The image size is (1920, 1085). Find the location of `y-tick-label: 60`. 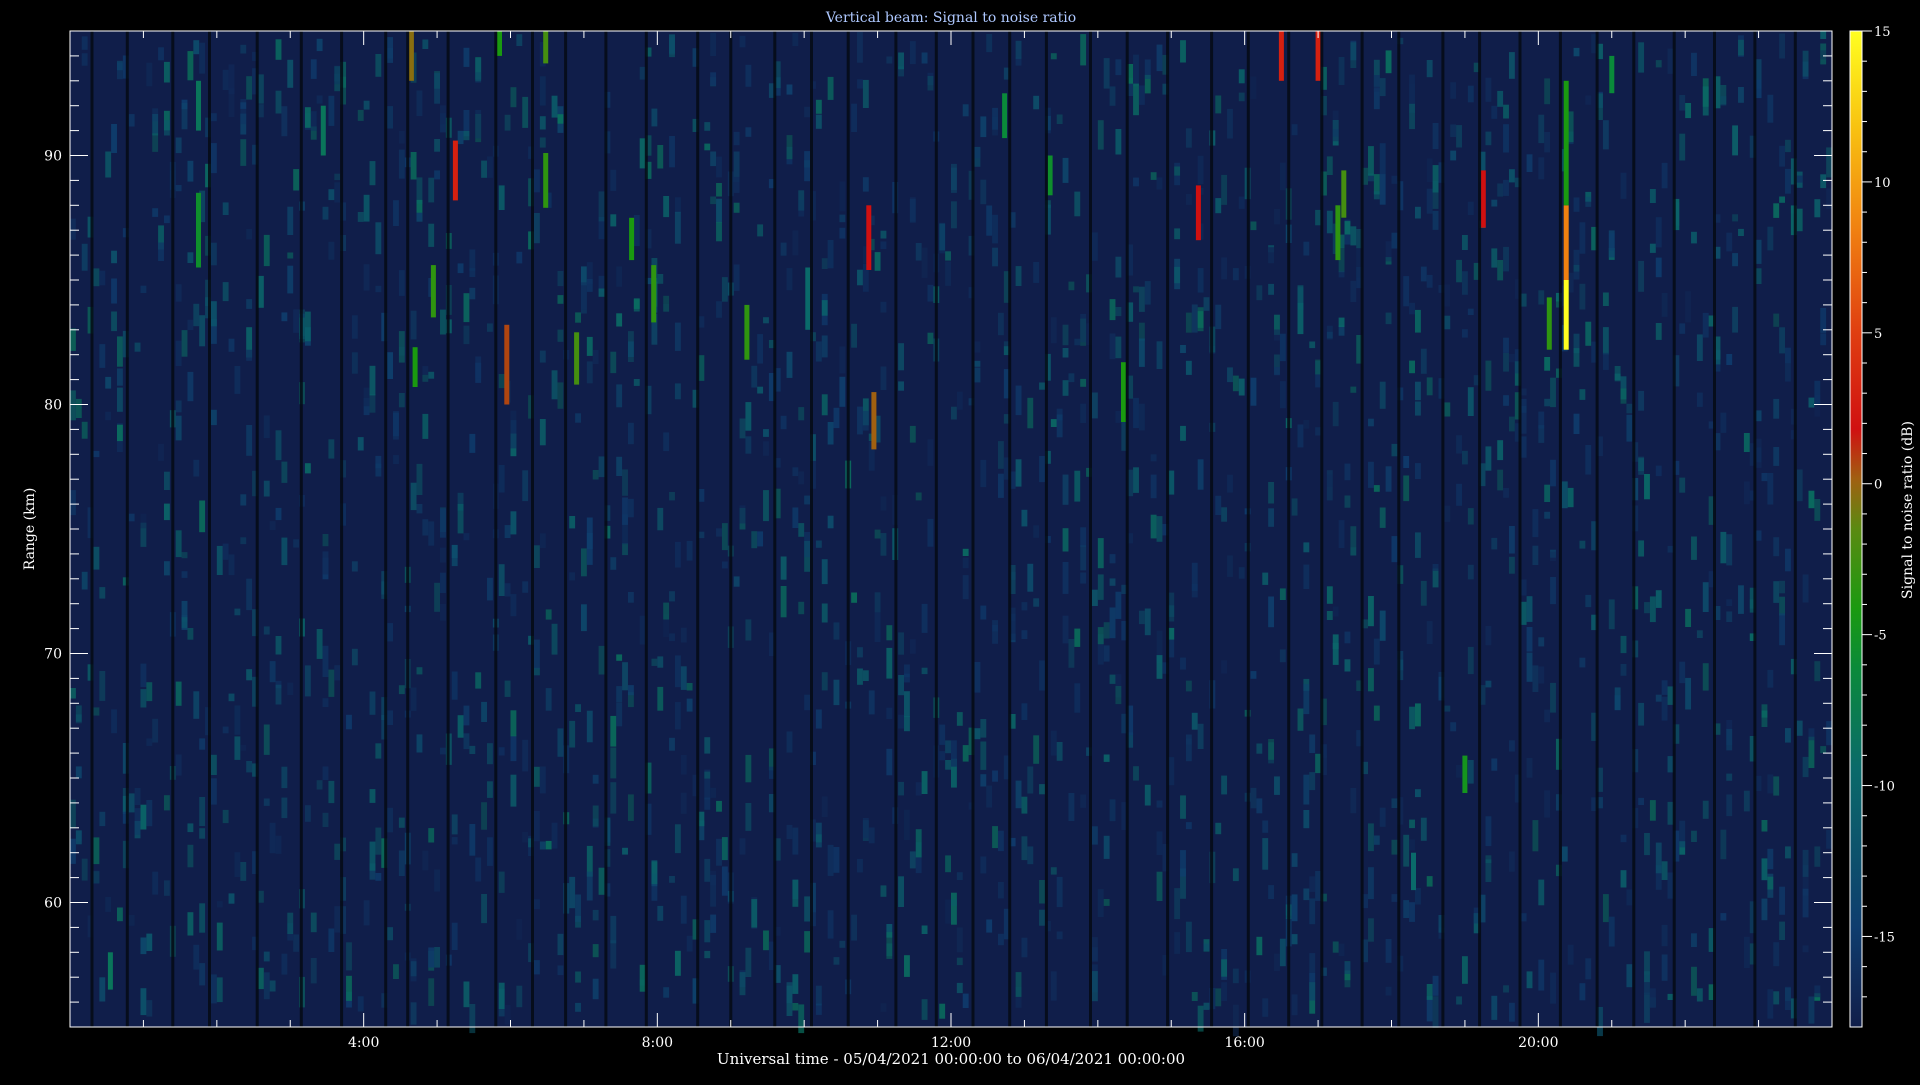

y-tick-label: 60 is located at coordinates (53, 904).